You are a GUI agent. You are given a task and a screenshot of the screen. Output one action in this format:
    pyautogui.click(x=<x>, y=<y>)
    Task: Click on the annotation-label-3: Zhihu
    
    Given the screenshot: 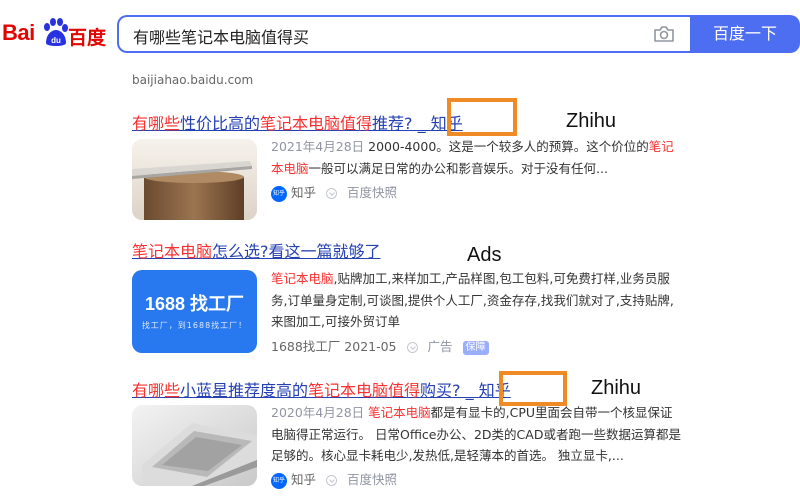 What is the action you would take?
    pyautogui.click(x=616, y=388)
    